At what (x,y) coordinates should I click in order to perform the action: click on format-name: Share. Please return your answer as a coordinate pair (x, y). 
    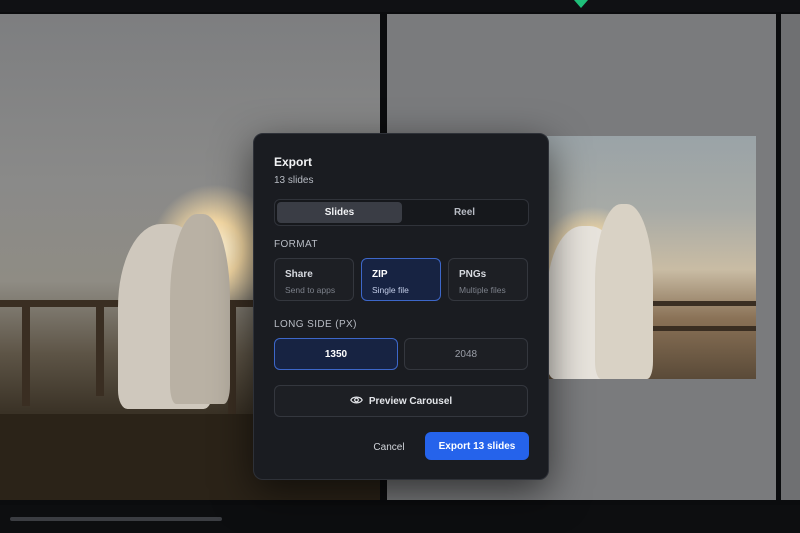
    Looking at the image, I should click on (299, 274).